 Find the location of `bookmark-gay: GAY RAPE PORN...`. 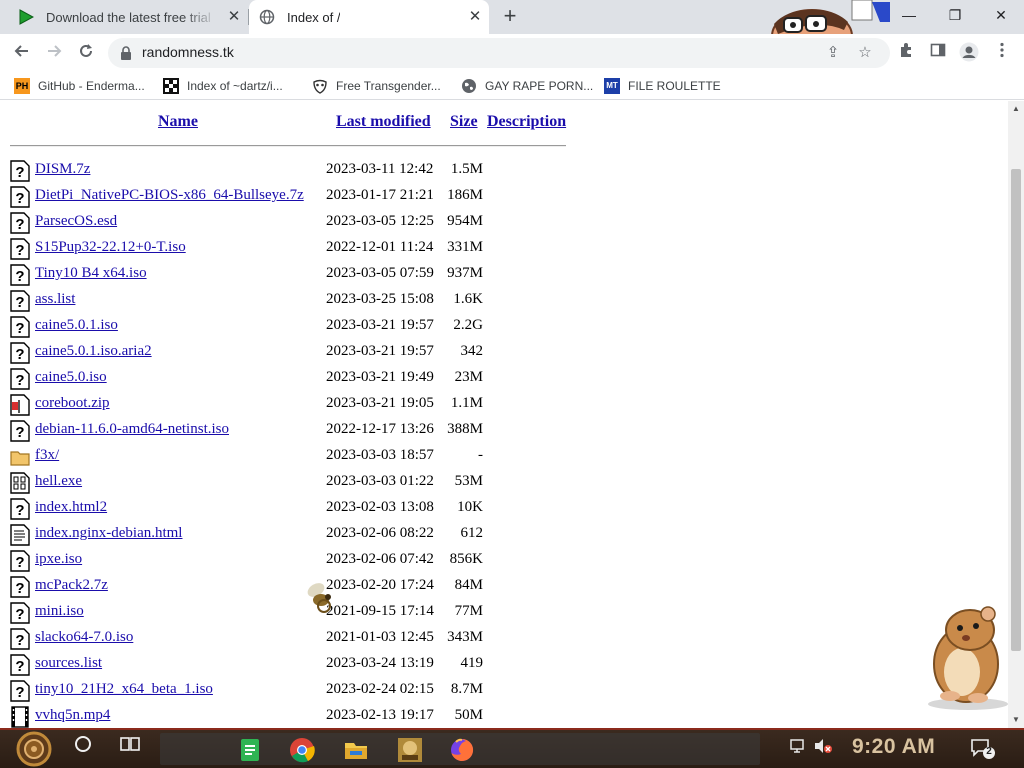

bookmark-gay: GAY RAPE PORN... is located at coordinates (527, 86).